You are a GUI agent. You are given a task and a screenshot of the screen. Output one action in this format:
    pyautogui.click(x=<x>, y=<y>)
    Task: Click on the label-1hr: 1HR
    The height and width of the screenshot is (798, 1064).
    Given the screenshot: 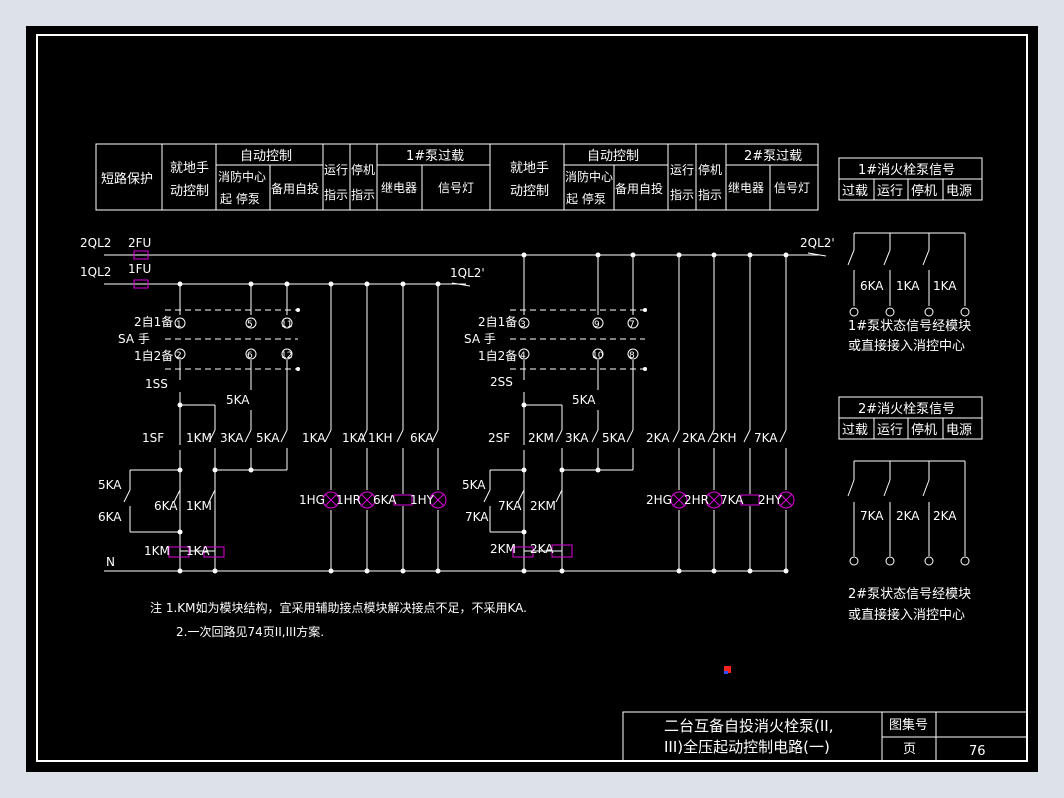 What is the action you would take?
    pyautogui.click(x=348, y=500)
    